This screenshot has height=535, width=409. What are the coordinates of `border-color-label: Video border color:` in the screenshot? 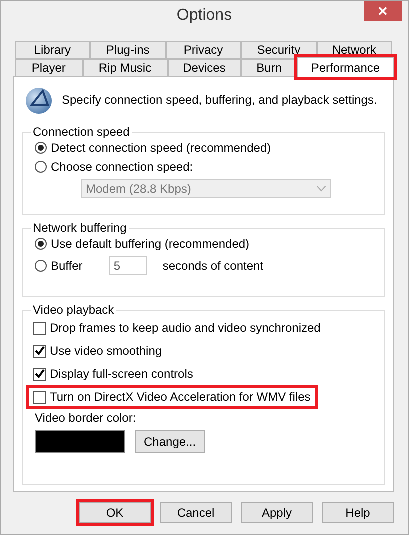 It's located at (86, 418).